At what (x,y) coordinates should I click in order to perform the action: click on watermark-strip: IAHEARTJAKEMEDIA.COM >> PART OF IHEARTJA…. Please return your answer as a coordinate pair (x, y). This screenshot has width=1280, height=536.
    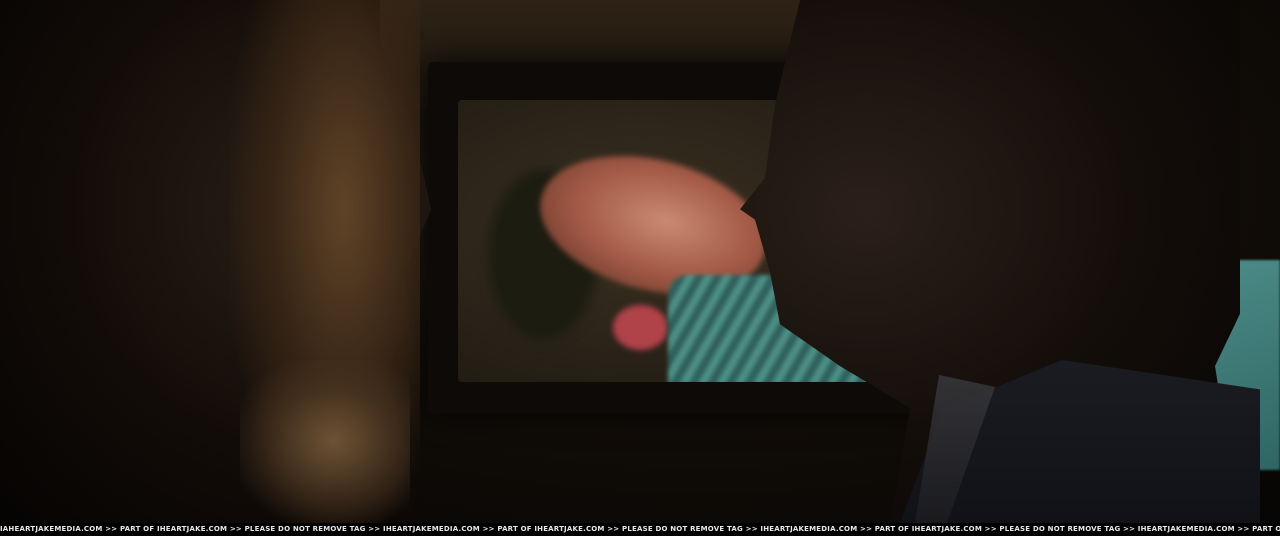
    Looking at the image, I should click on (640, 529).